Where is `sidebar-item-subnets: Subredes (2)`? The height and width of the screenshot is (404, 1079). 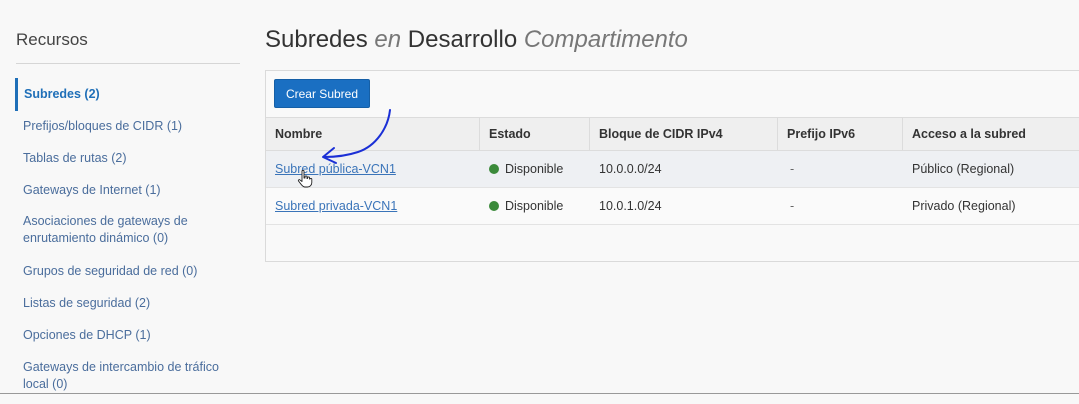 sidebar-item-subnets: Subredes (2) is located at coordinates (127, 94).